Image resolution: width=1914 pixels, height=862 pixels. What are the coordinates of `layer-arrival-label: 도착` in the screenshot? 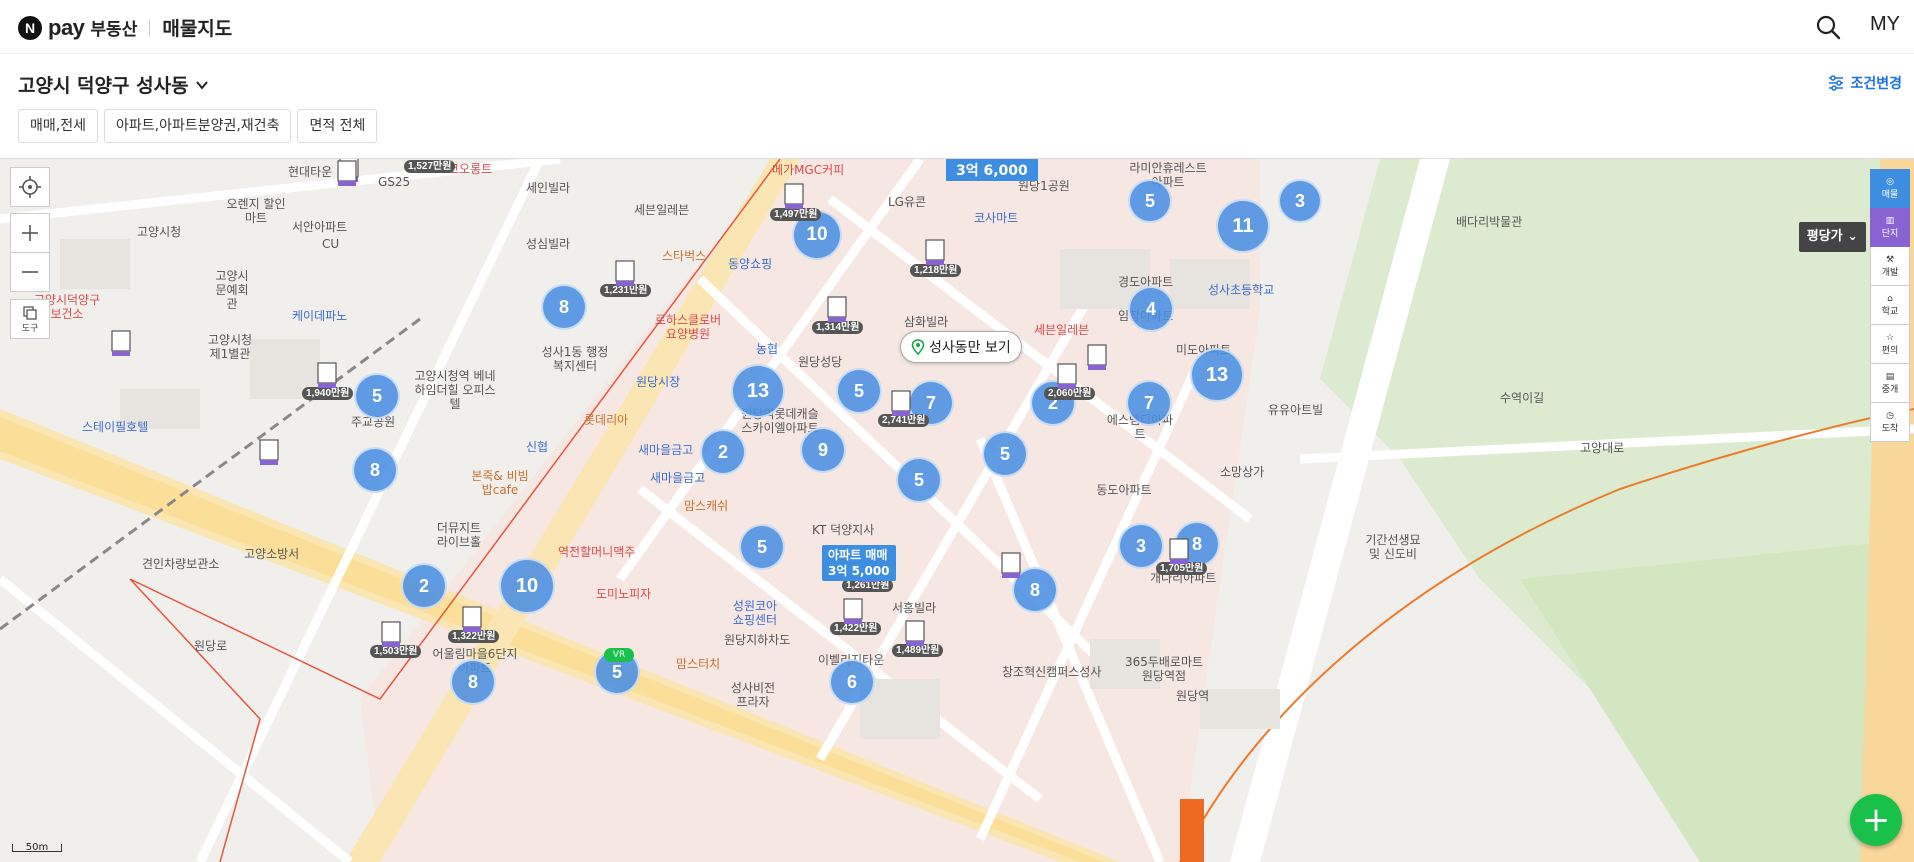 It's located at (1890, 428).